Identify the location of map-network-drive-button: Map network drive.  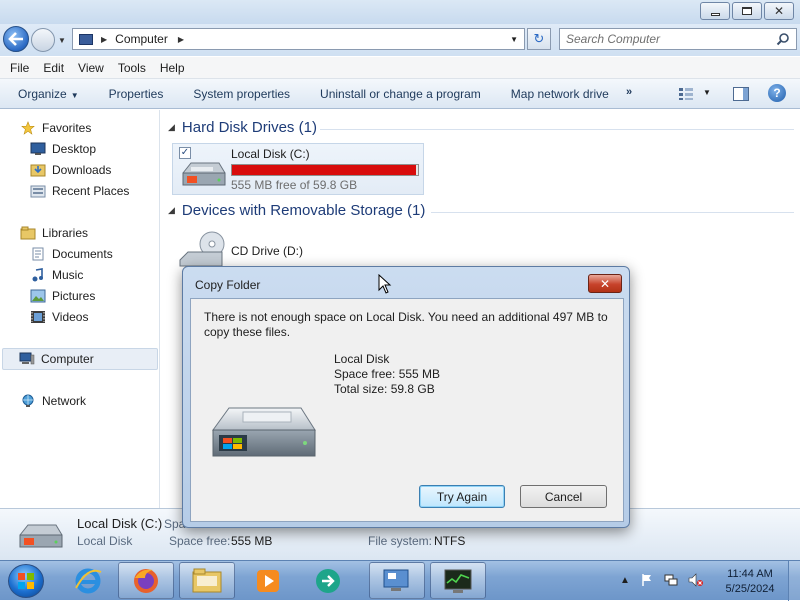
(560, 94).